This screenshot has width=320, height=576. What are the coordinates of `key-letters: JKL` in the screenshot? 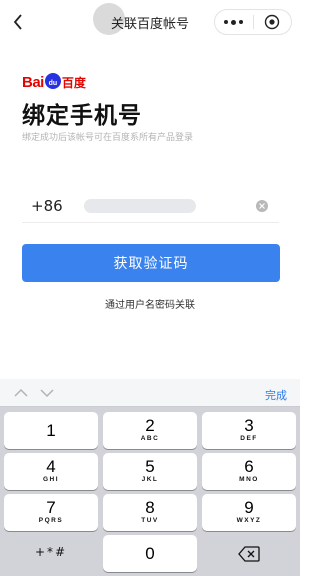 It's located at (150, 479).